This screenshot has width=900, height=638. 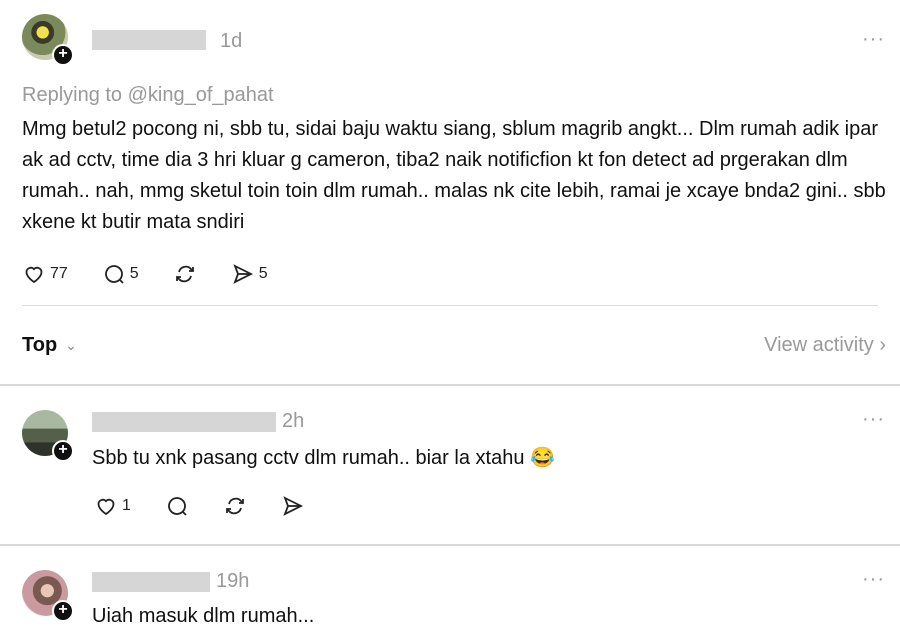 I want to click on divider, so click(x=450, y=305).